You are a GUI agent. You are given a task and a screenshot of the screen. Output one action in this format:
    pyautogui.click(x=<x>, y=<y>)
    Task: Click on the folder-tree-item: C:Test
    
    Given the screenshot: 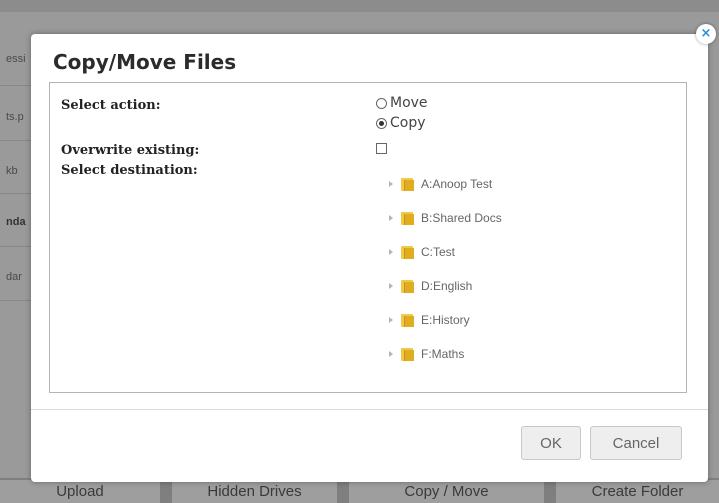 What is the action you would take?
    pyautogui.click(x=422, y=252)
    